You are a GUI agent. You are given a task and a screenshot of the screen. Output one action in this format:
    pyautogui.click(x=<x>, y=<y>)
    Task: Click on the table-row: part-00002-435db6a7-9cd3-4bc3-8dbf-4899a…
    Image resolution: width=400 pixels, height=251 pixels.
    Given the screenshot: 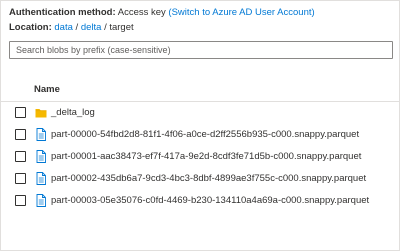 What is the action you would take?
    pyautogui.click(x=200, y=179)
    